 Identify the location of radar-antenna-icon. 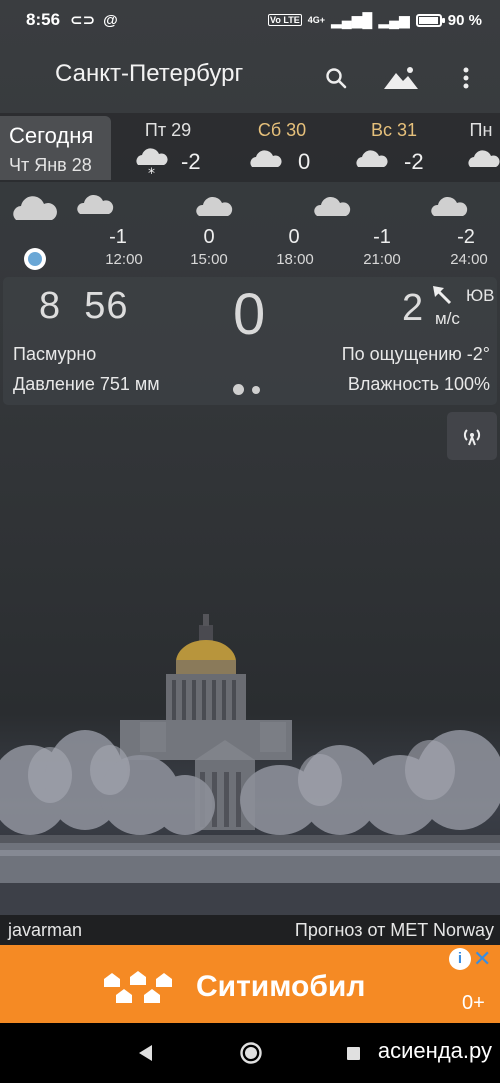
(472, 437).